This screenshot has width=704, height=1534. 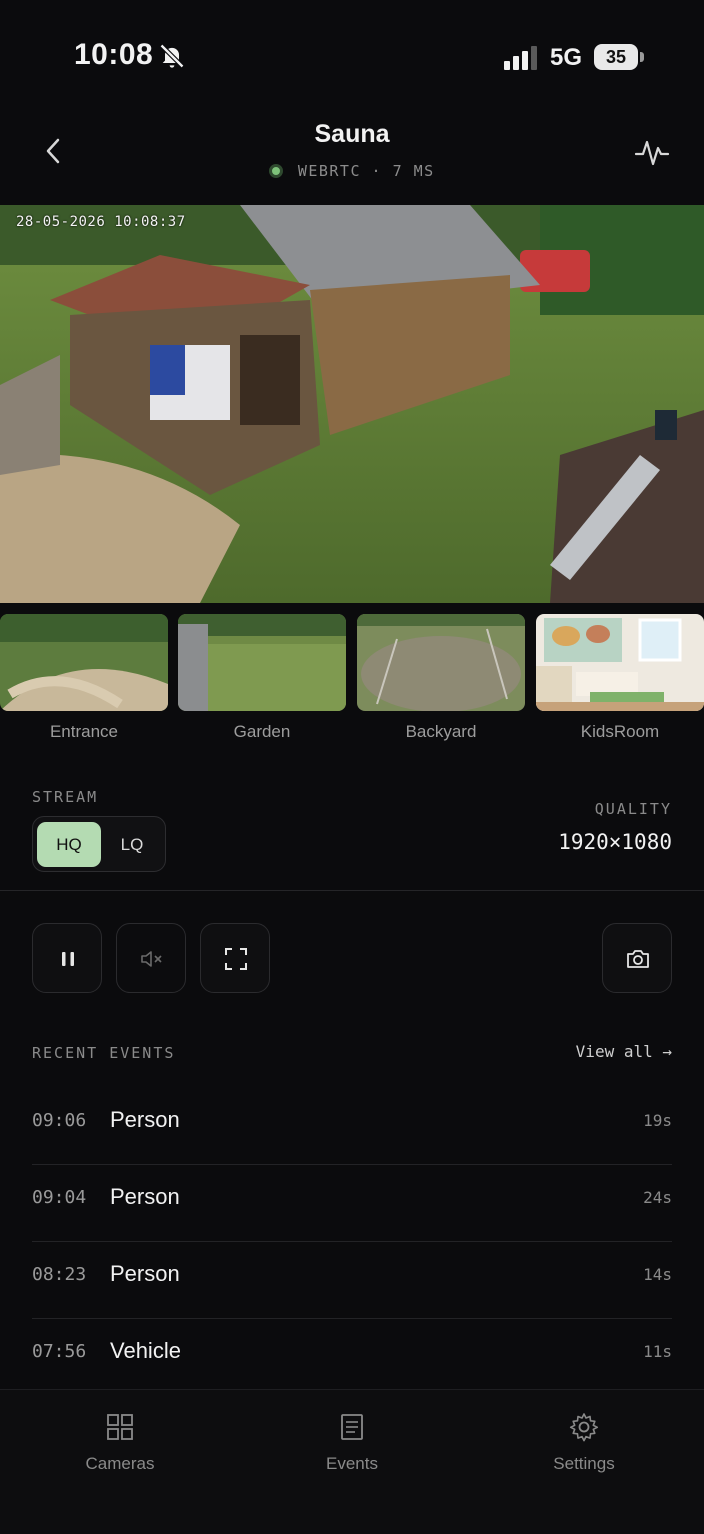 What do you see at coordinates (172, 56) in the screenshot?
I see `bell-muted-icon` at bounding box center [172, 56].